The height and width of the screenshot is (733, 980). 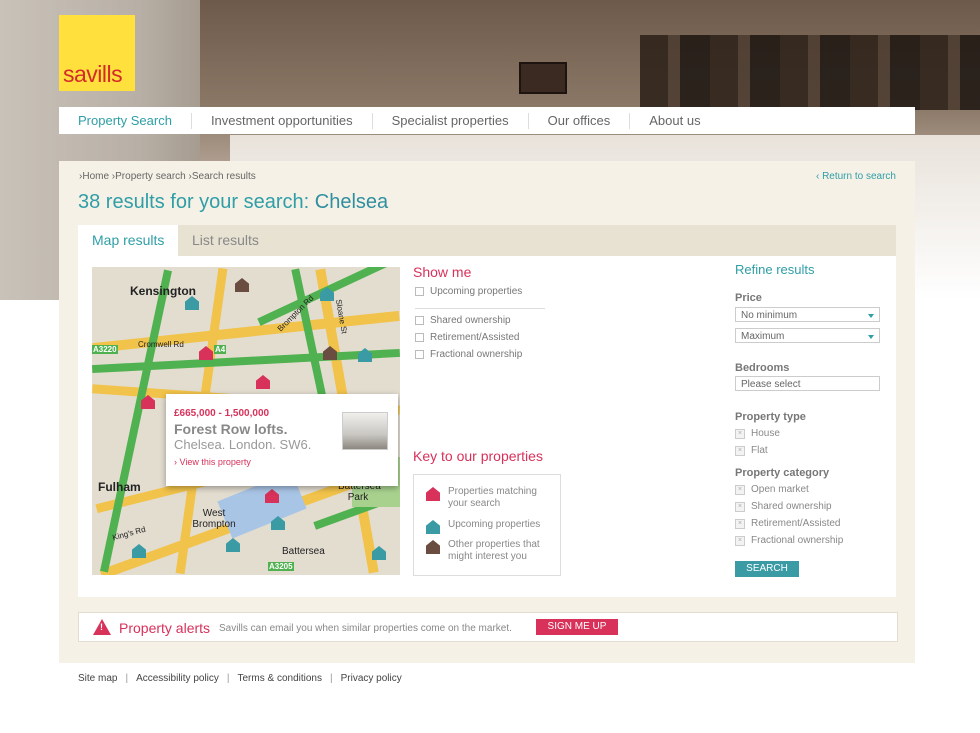 I want to click on category-shared-ownership-checkbox: × Shared ownership, so click(x=783, y=506).